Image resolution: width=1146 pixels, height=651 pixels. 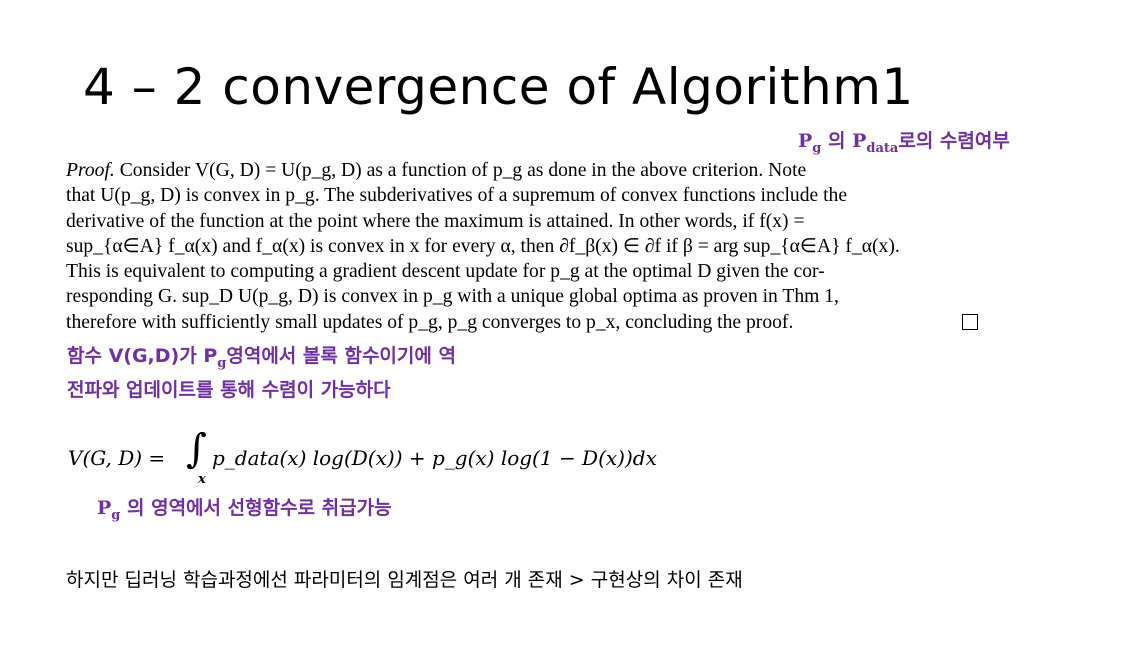 I want to click on linear-text: 의 영역에서 선형함수로 취급가능, so click(x=256, y=508).